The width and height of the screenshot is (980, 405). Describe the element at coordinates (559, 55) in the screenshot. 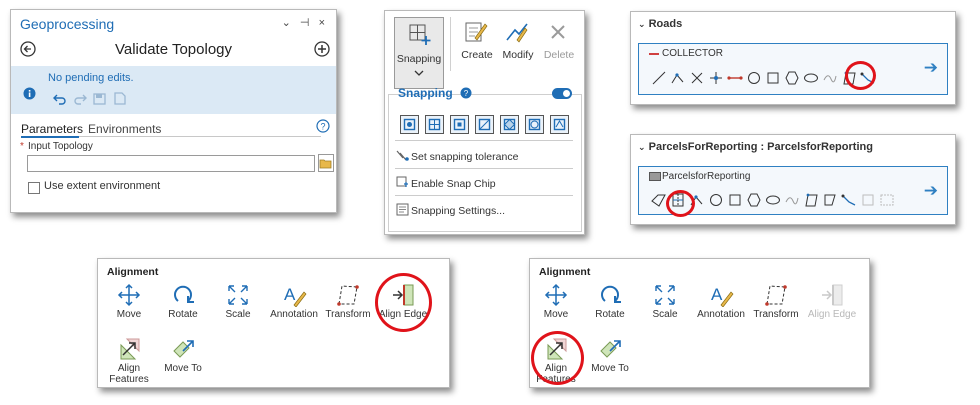

I see `delete-label: Delete` at that location.